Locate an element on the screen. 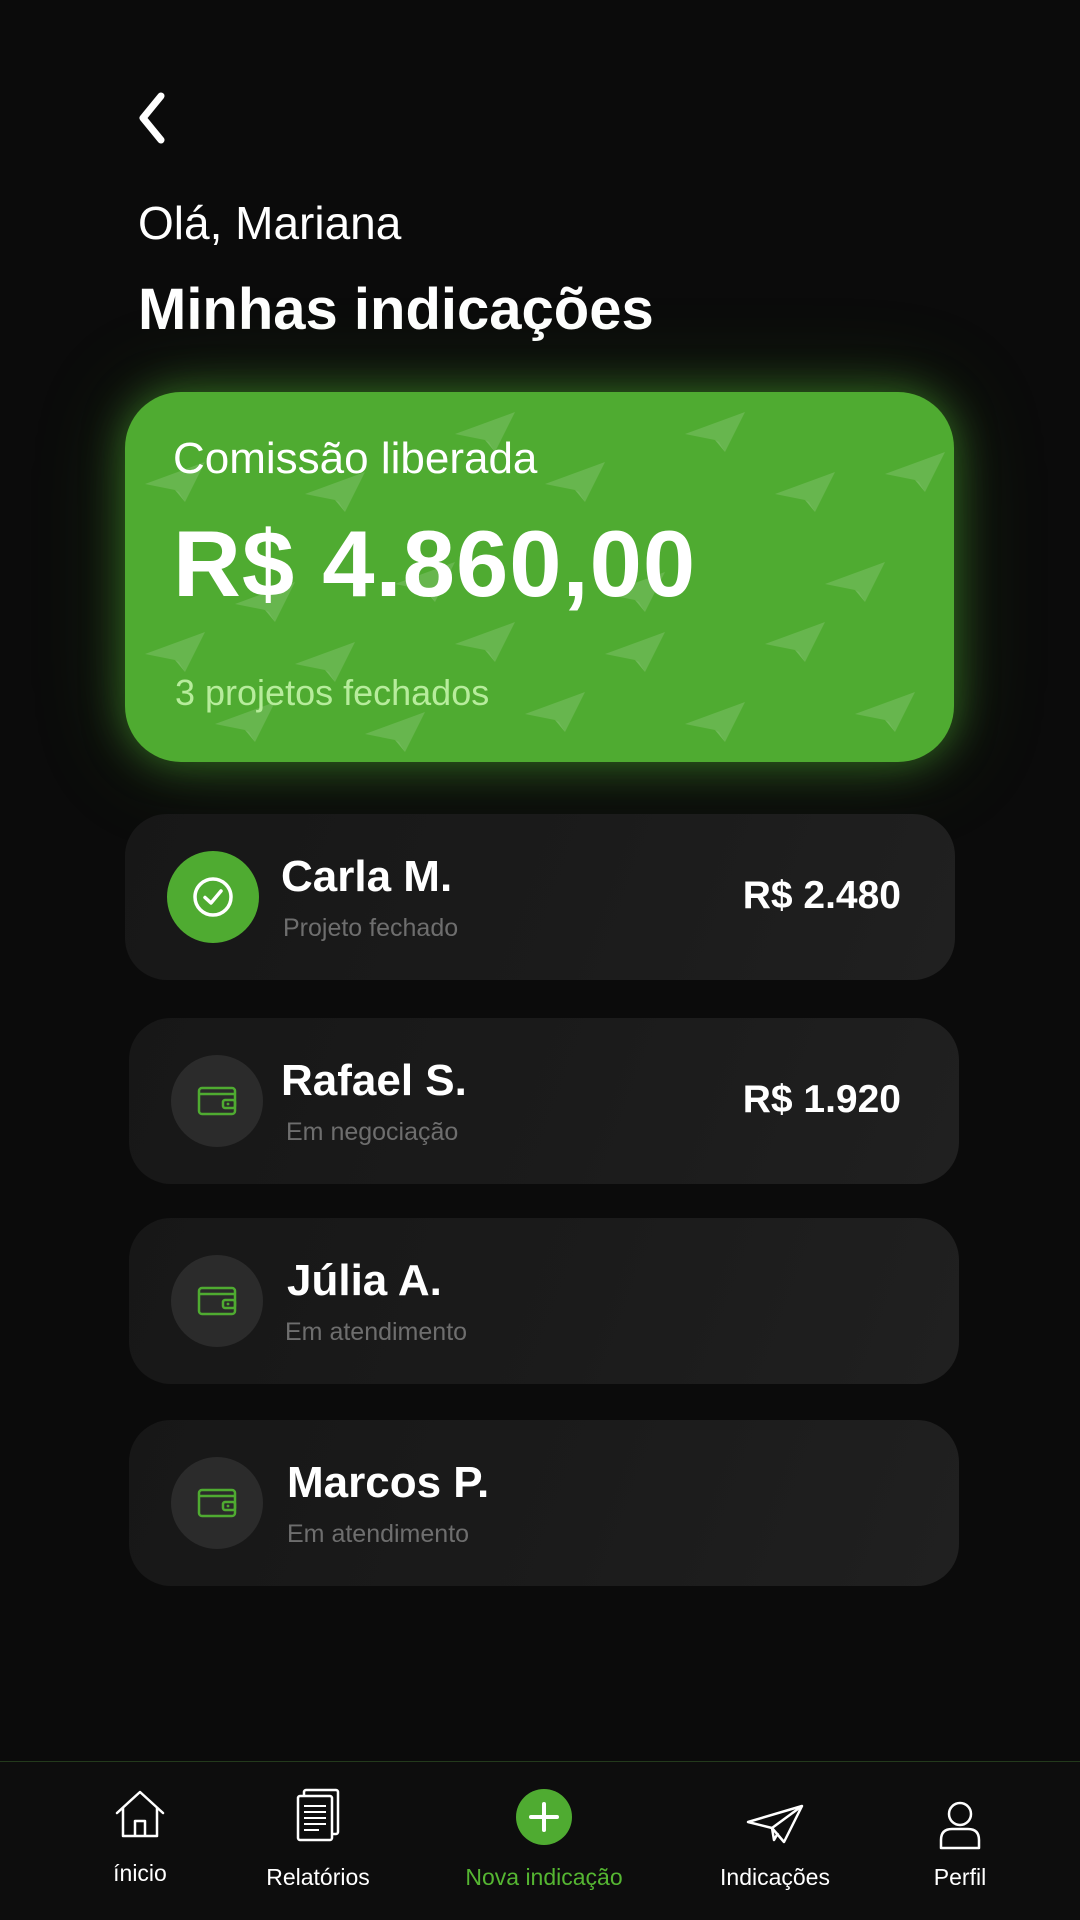 This screenshot has height=1920, width=1080. chevron-left-icon is located at coordinates (152, 118).